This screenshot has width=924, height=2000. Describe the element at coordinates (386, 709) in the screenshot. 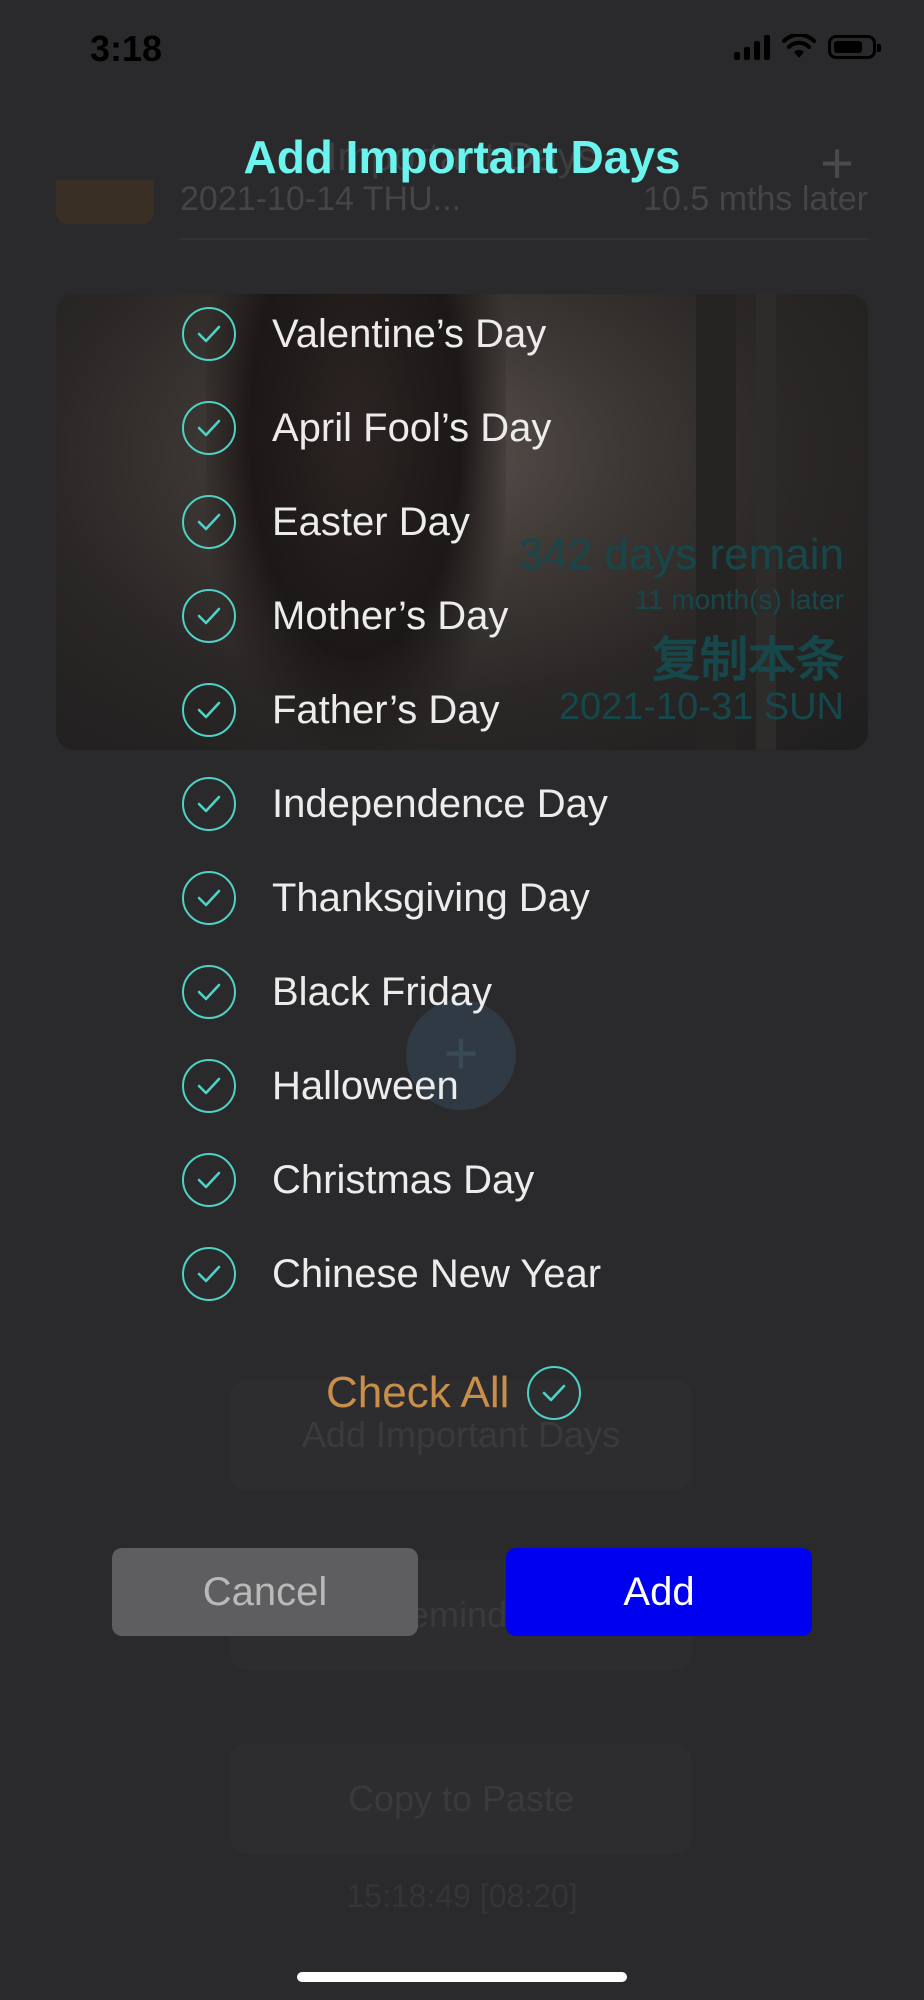

I see `list-item-label: Father’s Day` at that location.